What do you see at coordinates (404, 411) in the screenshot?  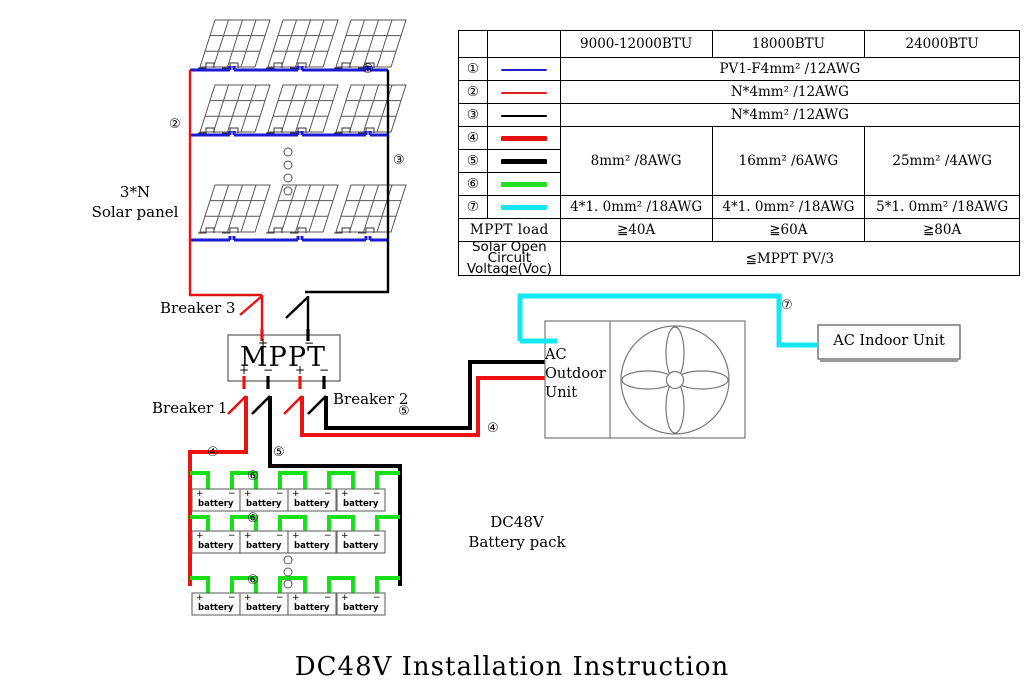 I see `marker-5-load: ⑤` at bounding box center [404, 411].